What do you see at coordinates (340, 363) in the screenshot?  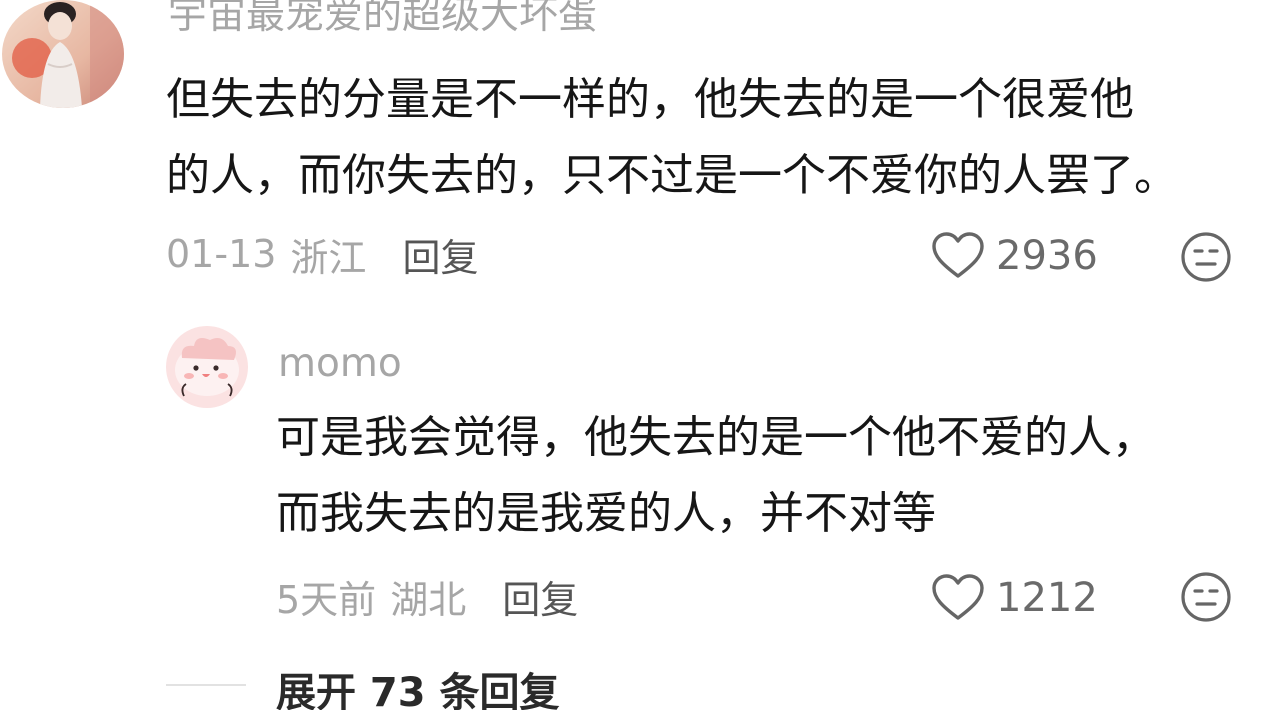 I see `reply-username: momo` at bounding box center [340, 363].